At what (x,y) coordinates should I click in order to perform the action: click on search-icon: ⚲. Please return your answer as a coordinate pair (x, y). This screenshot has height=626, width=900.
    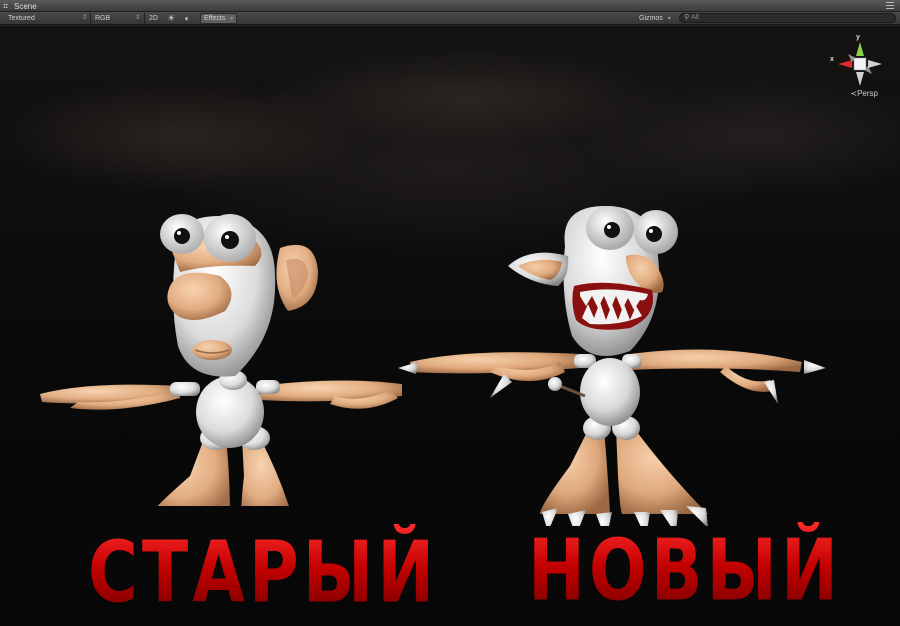
    Looking at the image, I should click on (687, 17).